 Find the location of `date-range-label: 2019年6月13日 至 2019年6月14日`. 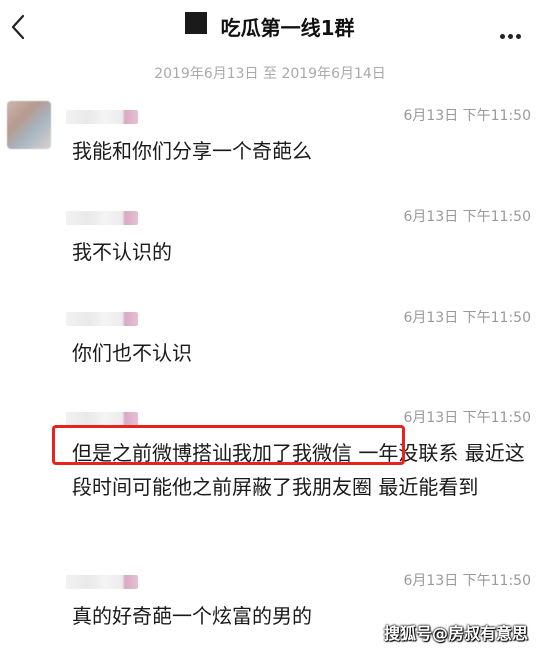

date-range-label: 2019年6月13日 至 2019年6月14日 is located at coordinates (270, 74).